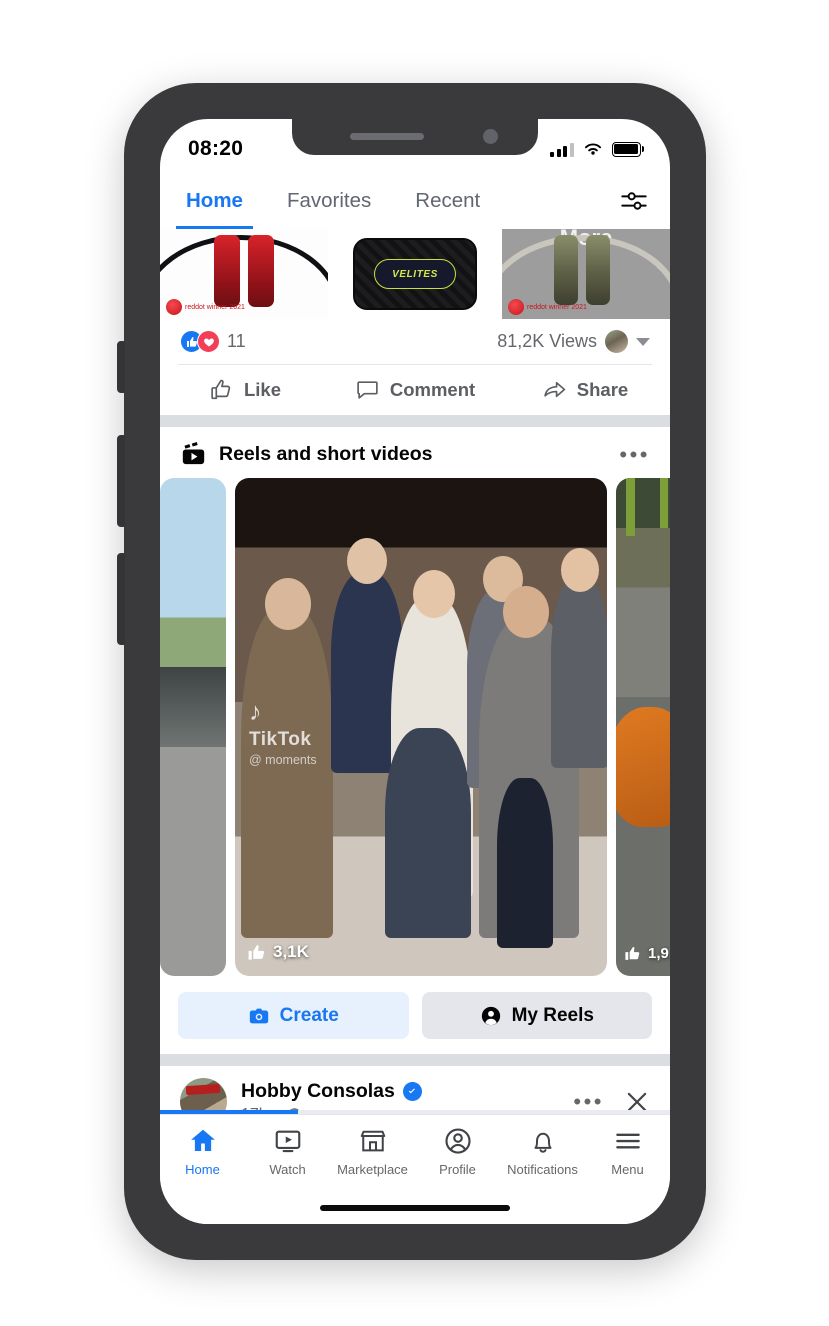 The width and height of the screenshot is (829, 1326). What do you see at coordinates (547, 341) in the screenshot?
I see `view-count-label: 81,2K Views` at bounding box center [547, 341].